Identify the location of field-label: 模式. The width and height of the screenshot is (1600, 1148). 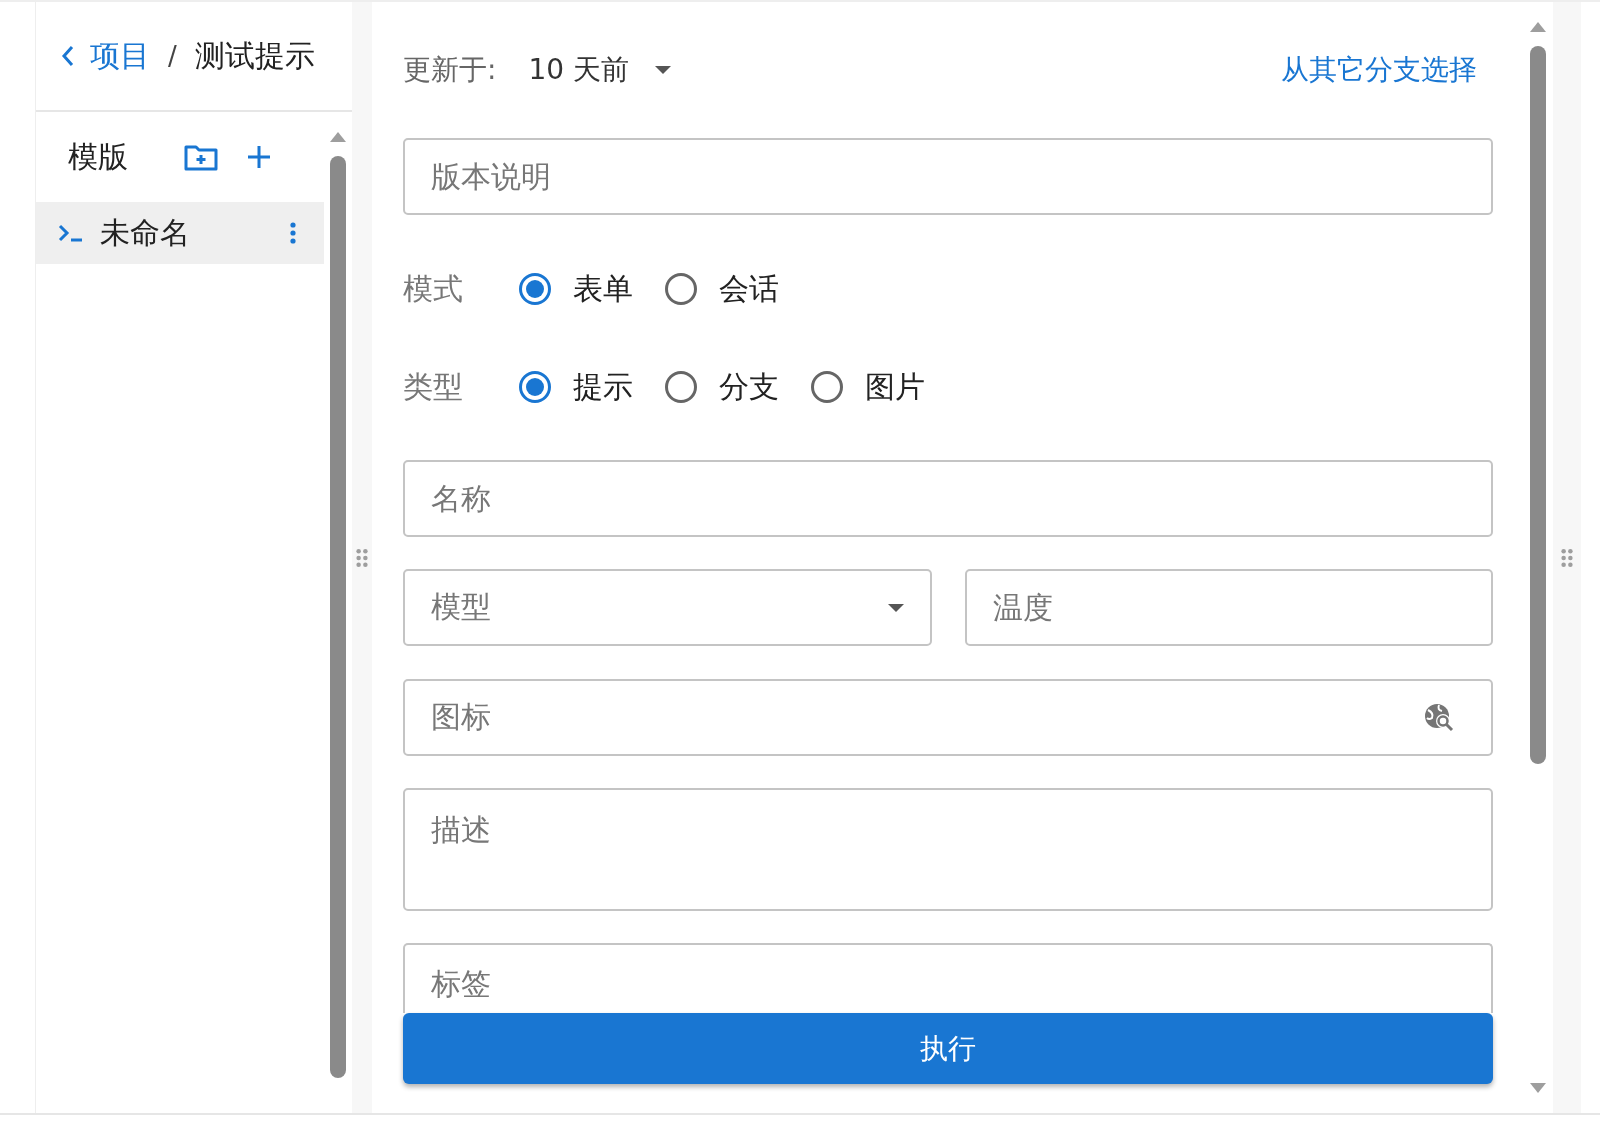
(433, 288).